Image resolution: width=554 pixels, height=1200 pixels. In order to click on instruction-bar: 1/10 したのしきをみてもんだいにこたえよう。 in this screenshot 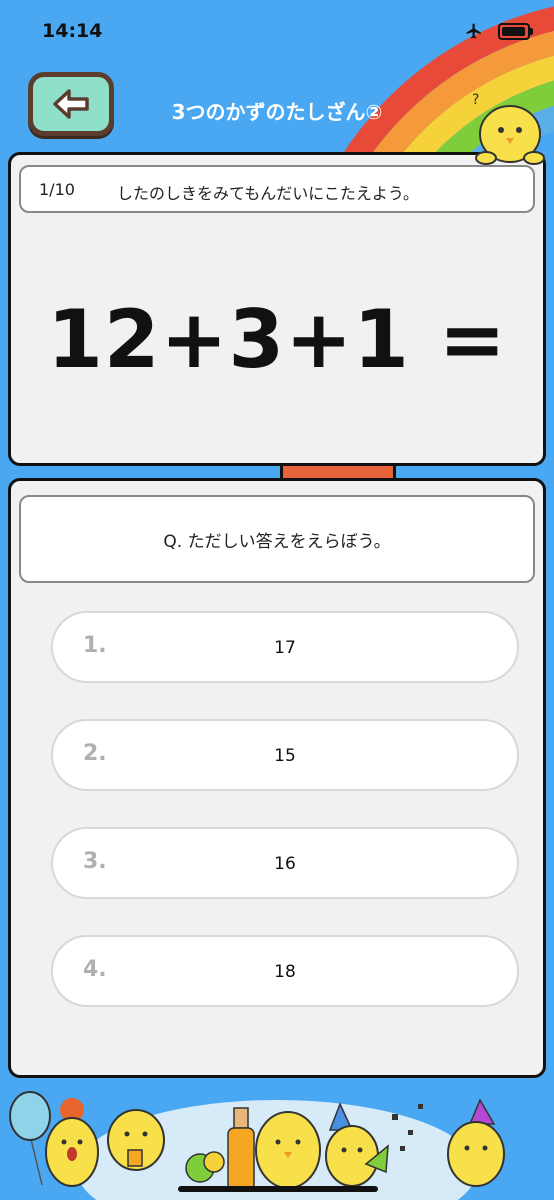, I will do `click(277, 189)`.